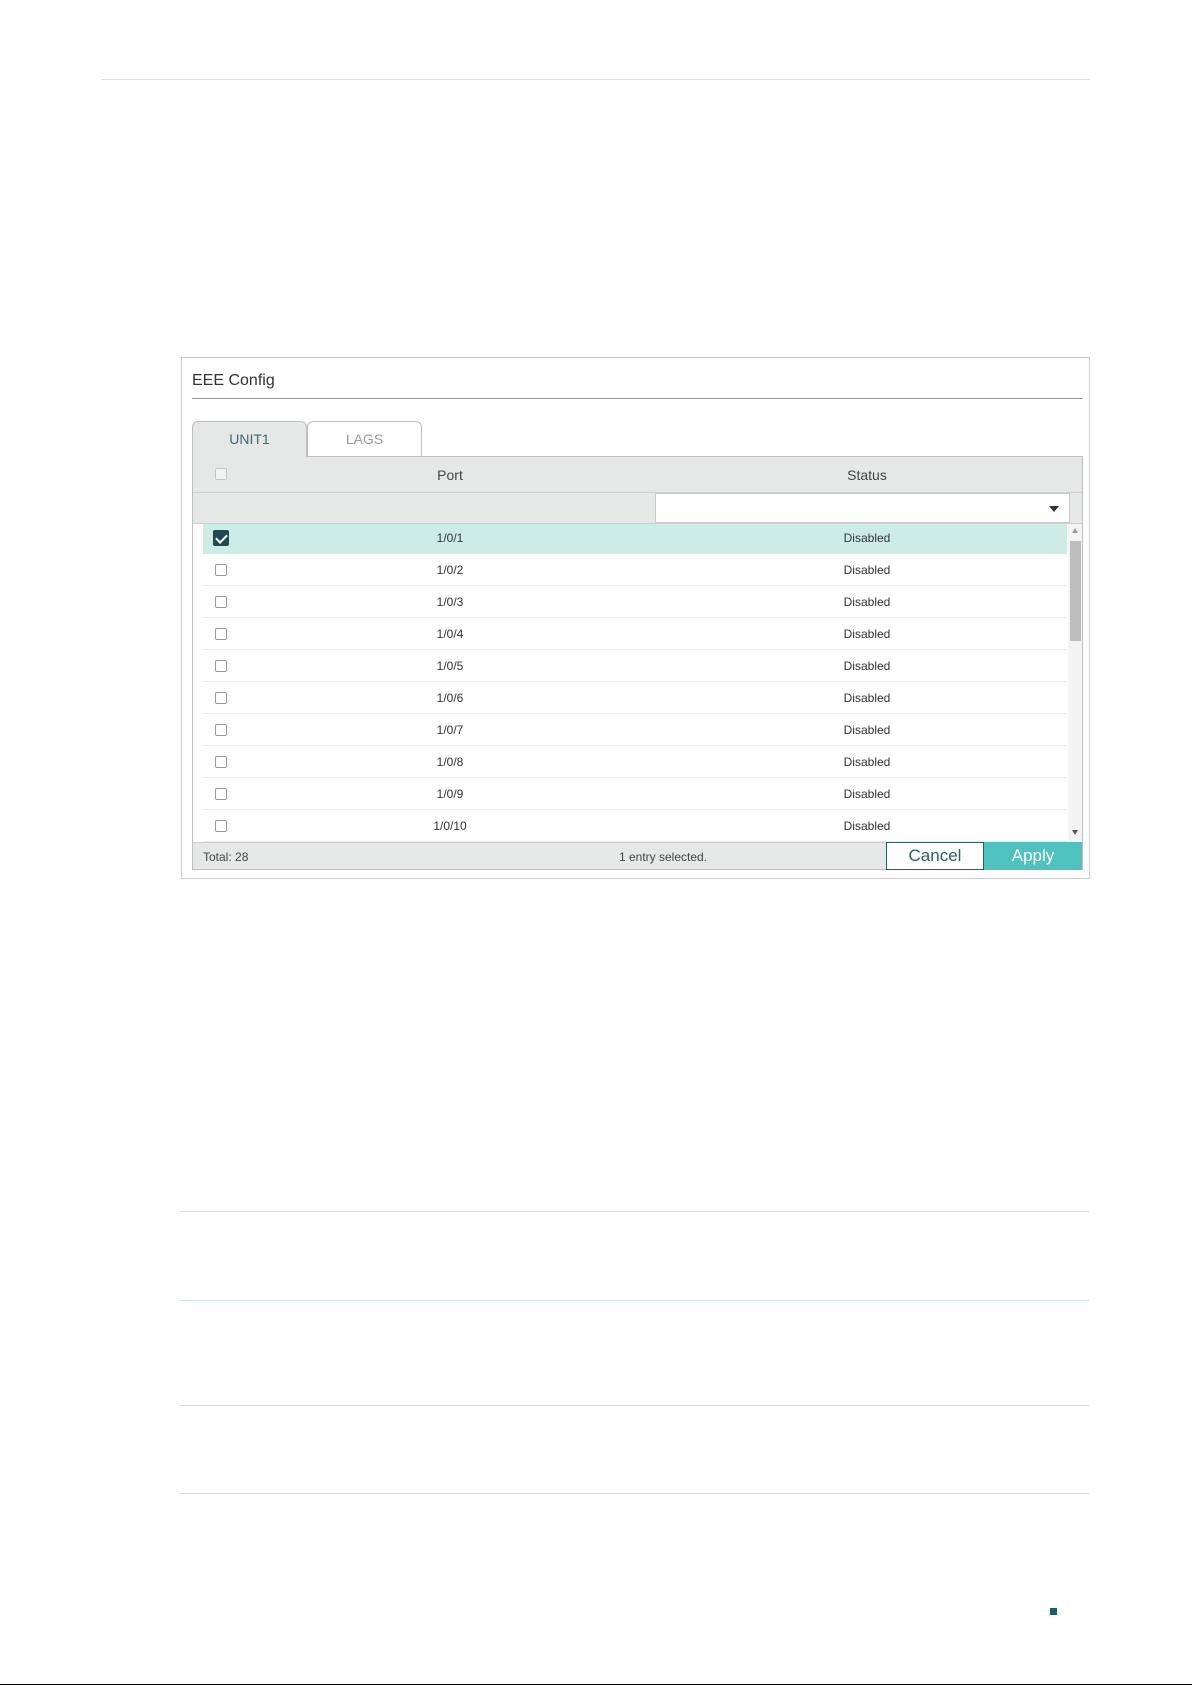 The image size is (1192, 1685). Describe the element at coordinates (635, 826) in the screenshot. I see `table-row: 1/0/10 Disabled` at that location.